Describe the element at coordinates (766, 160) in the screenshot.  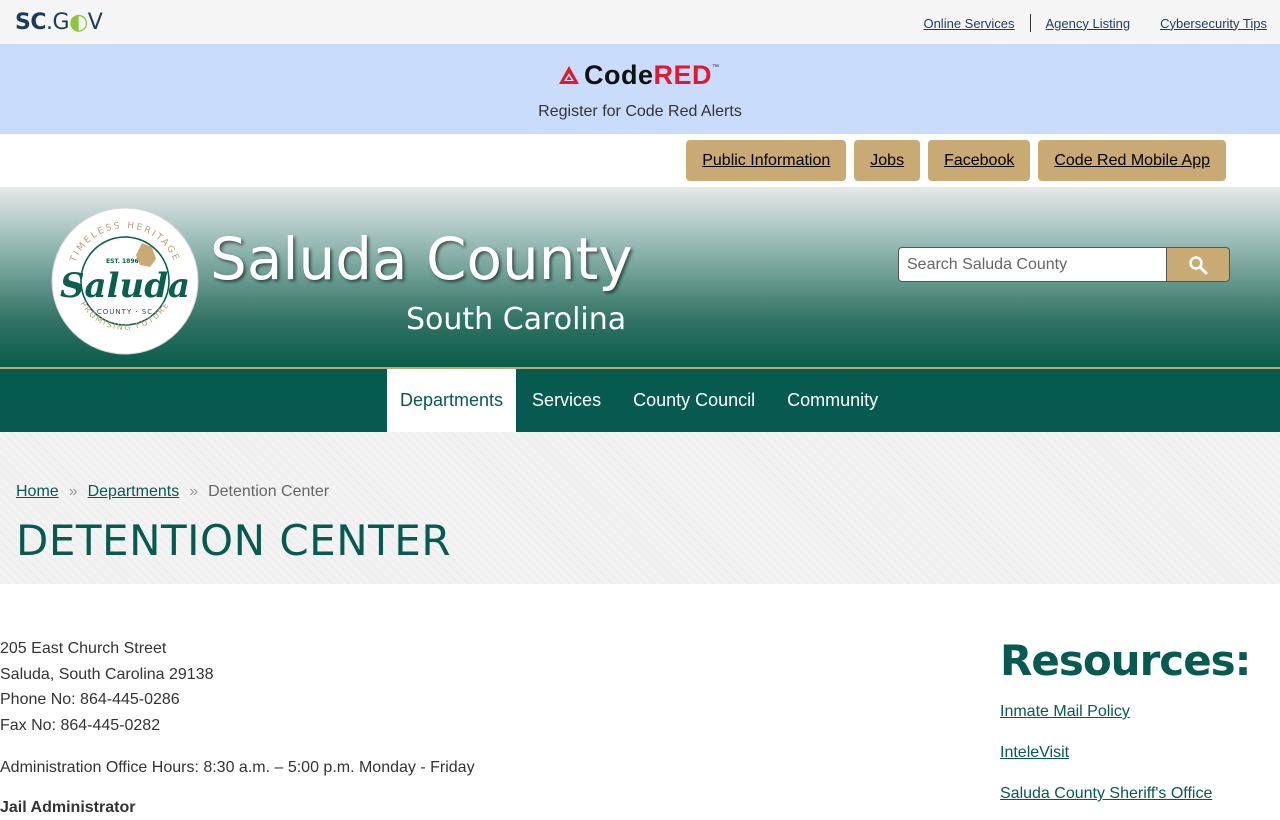
I see `public-information-button: Public Information` at that location.